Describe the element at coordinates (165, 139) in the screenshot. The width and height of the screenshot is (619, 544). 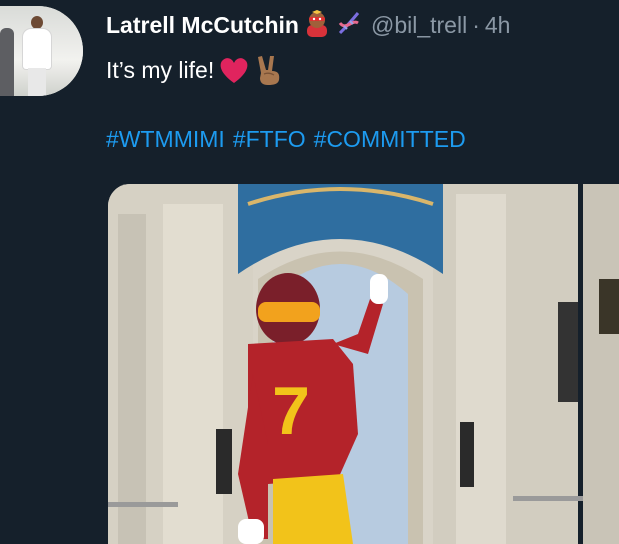
I see `hashtag-link: #WTMMIMI` at that location.